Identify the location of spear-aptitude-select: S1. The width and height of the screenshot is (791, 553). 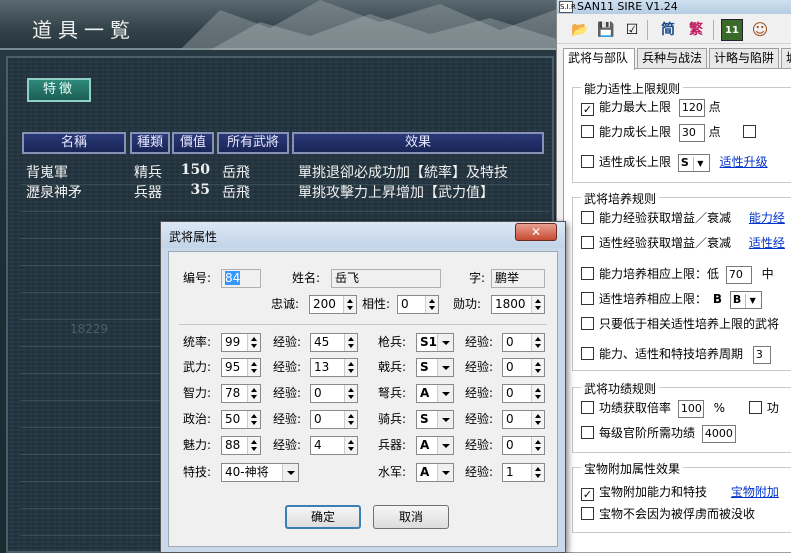
(435, 342).